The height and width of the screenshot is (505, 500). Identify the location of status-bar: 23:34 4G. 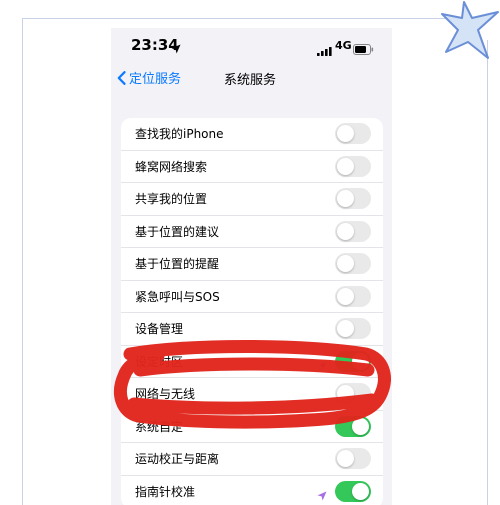
(251, 46).